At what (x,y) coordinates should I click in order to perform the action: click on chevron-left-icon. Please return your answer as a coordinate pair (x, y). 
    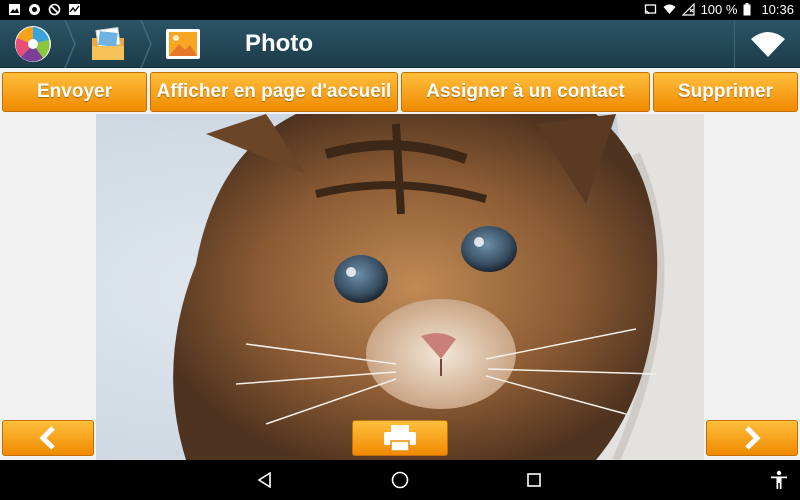
    Looking at the image, I should click on (47, 438).